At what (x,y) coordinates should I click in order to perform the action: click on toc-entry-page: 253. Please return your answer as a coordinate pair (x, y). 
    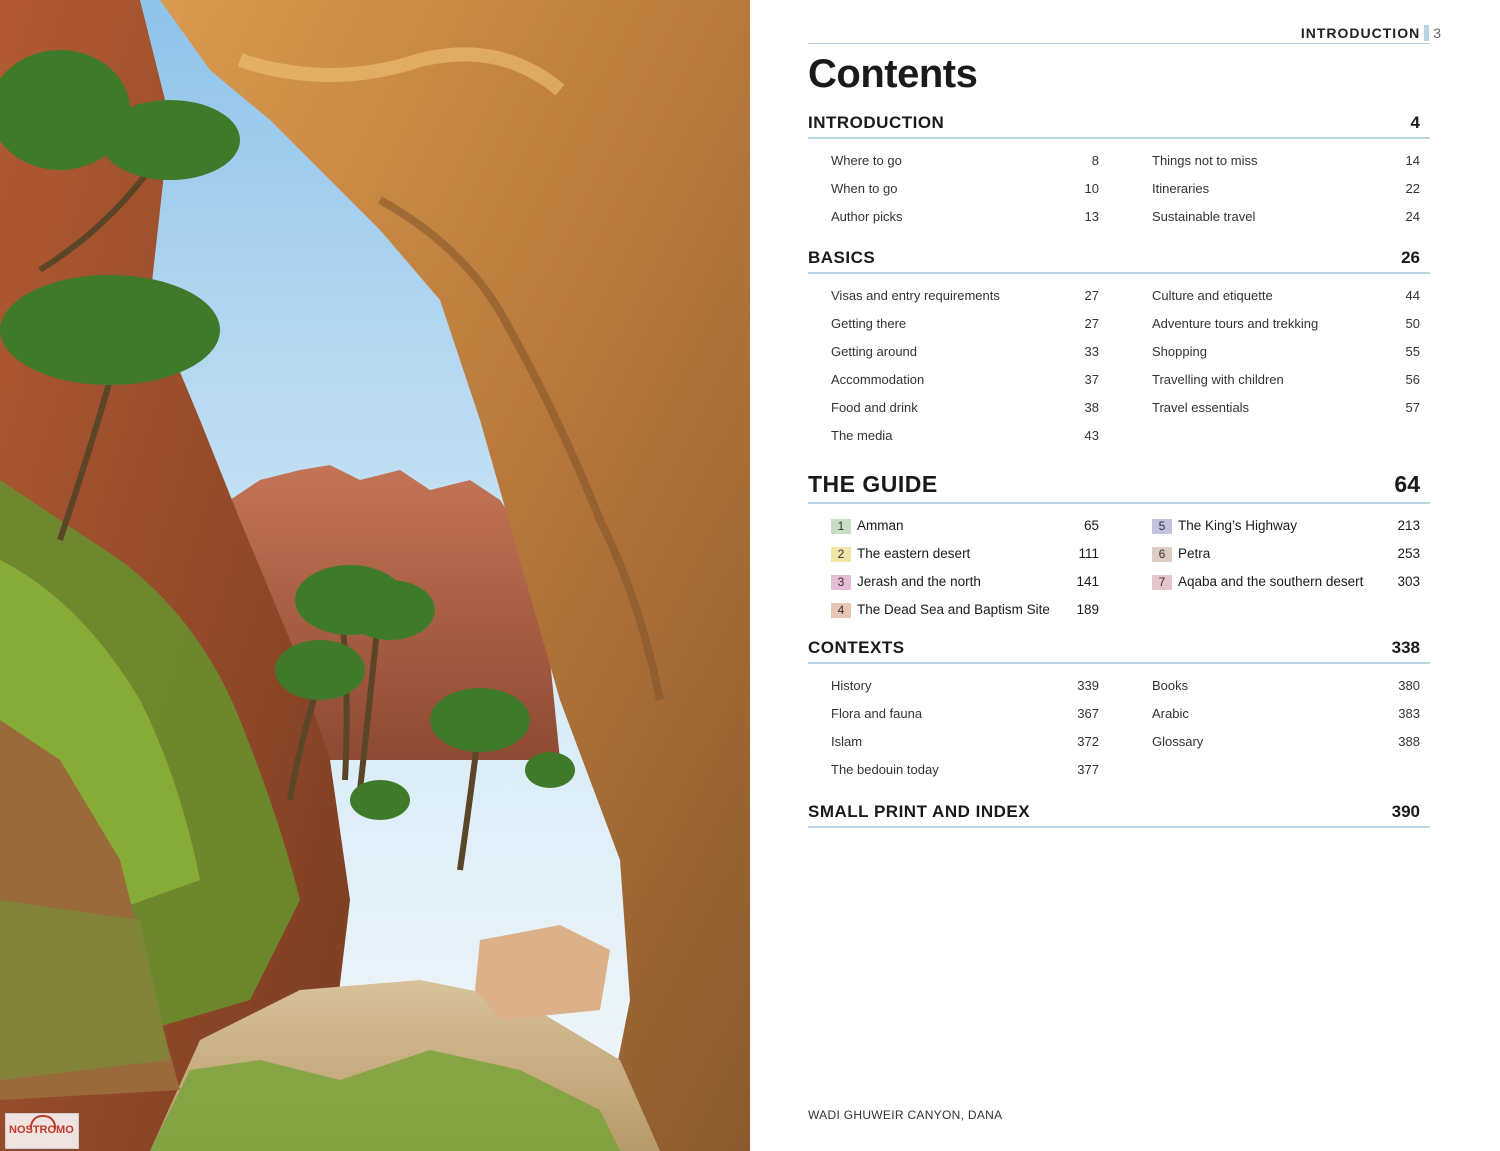
    Looking at the image, I should click on (1408, 553).